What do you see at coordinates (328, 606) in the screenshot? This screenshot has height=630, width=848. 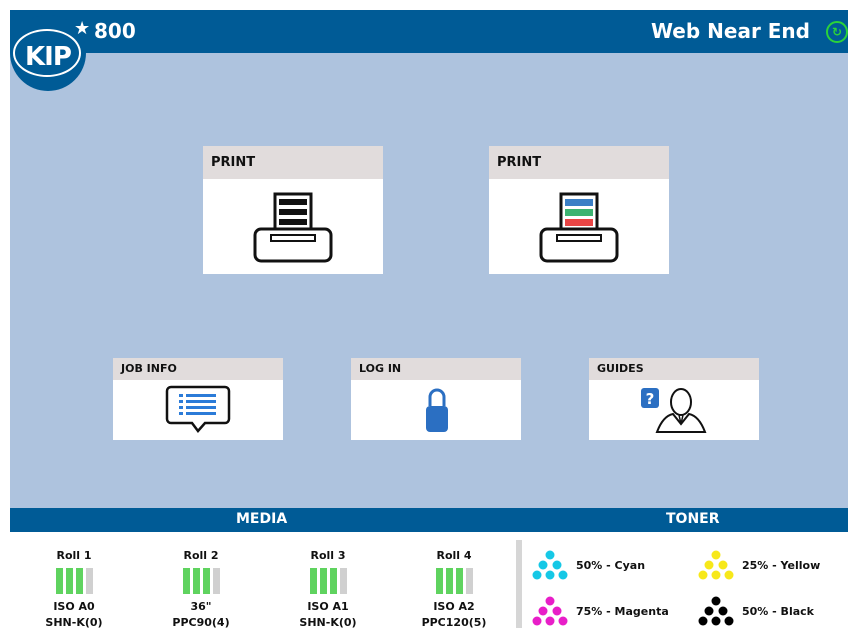 I see `roll-size: ISO A1` at bounding box center [328, 606].